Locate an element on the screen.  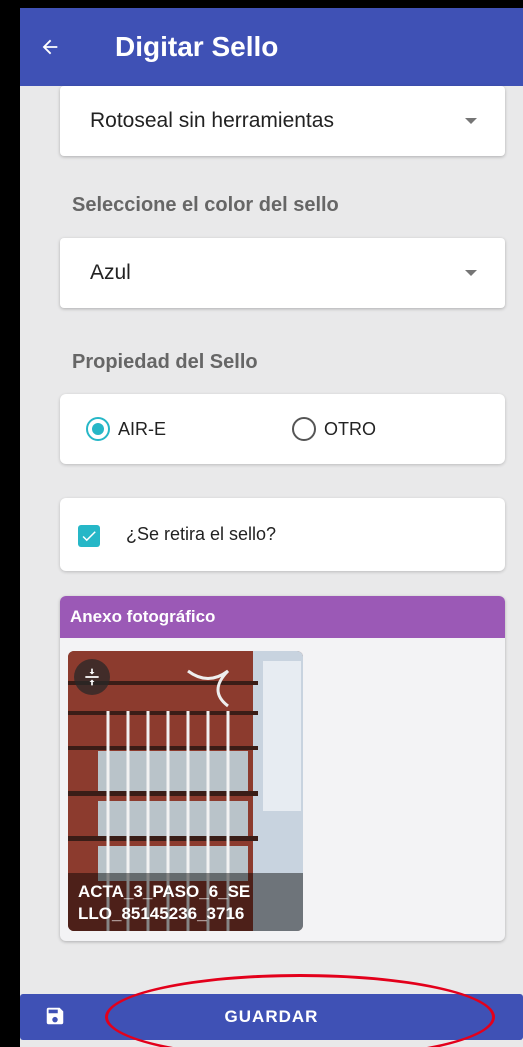
photo-thumbnail: ACTA_3_PASO_6_SE LLO_85145236_3716 is located at coordinates (185, 791).